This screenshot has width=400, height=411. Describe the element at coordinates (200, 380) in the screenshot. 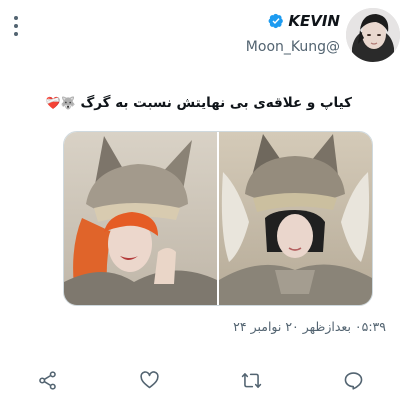

I see `tweet-action-bar` at that location.